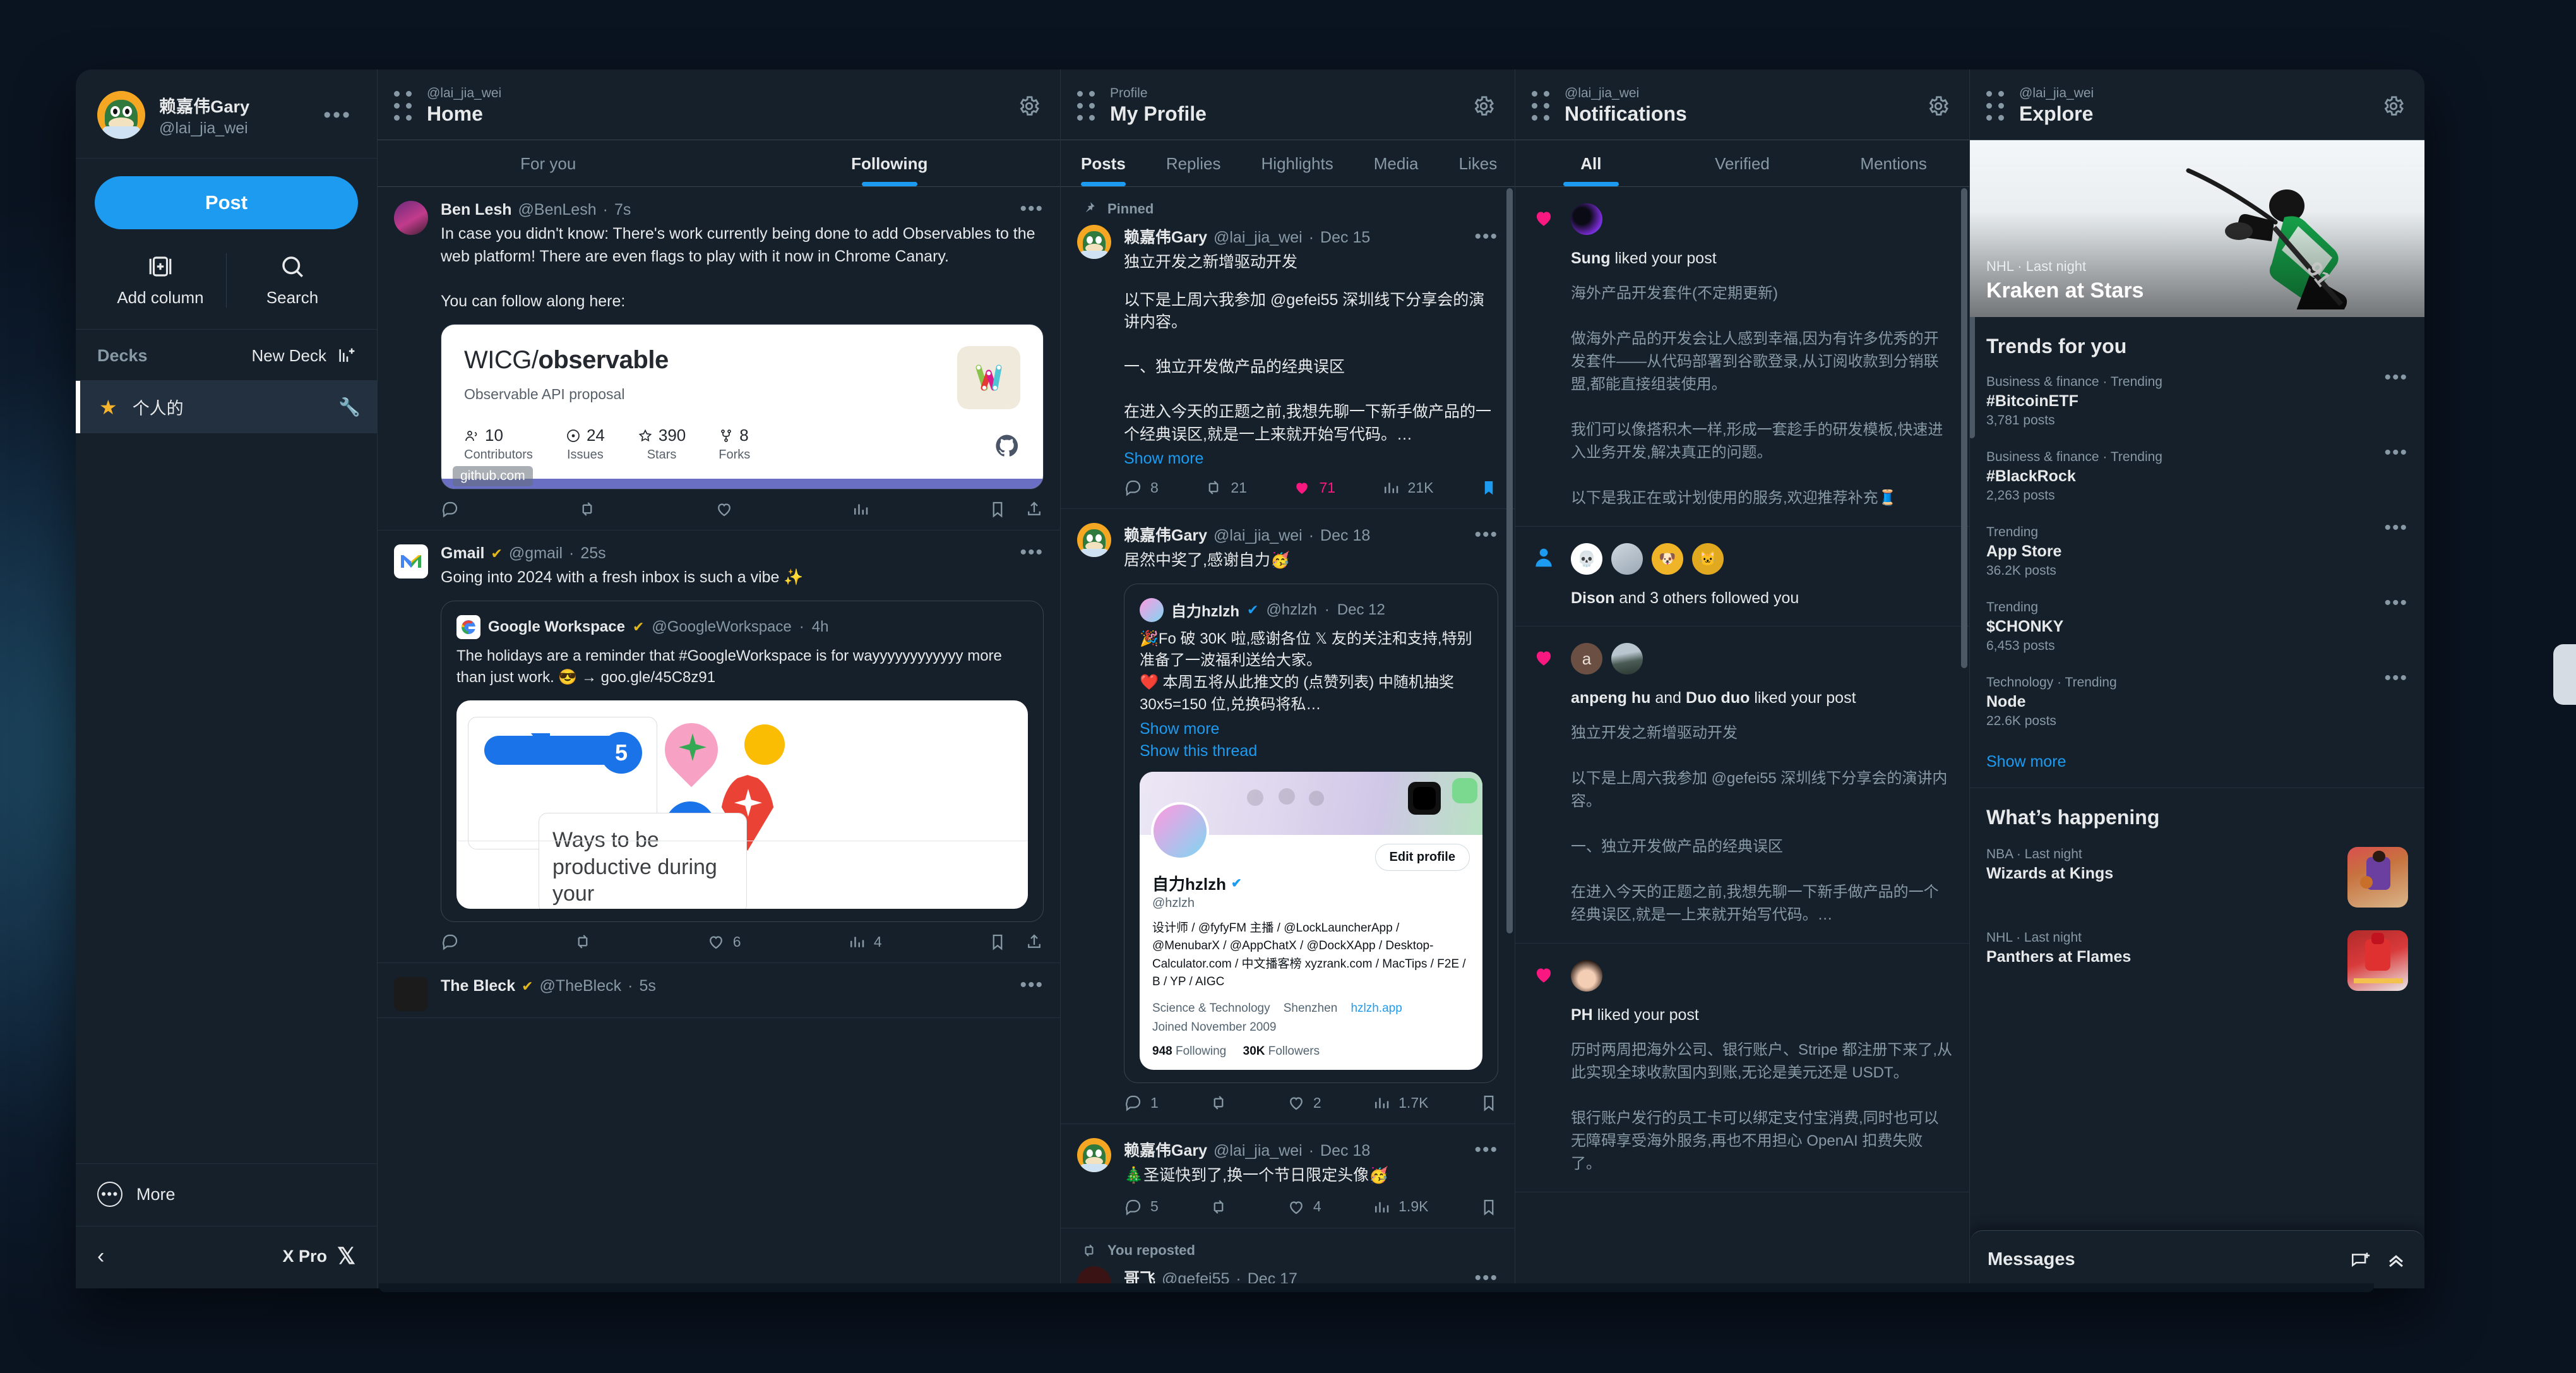 This screenshot has height=1373, width=2576. Describe the element at coordinates (1193, 163) in the screenshot. I see `tab-replies: Replies` at that location.